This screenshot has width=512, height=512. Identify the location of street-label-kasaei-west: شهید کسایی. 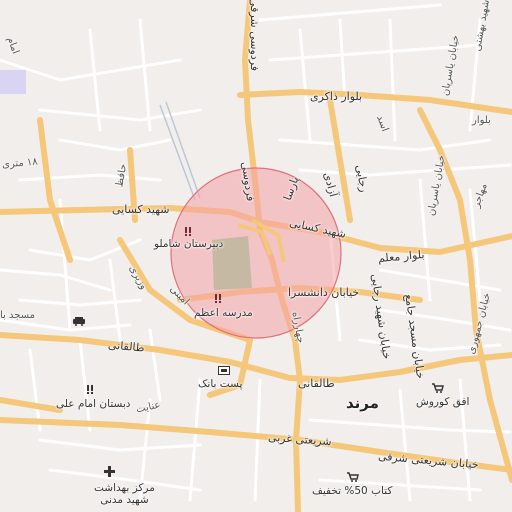
(141, 209).